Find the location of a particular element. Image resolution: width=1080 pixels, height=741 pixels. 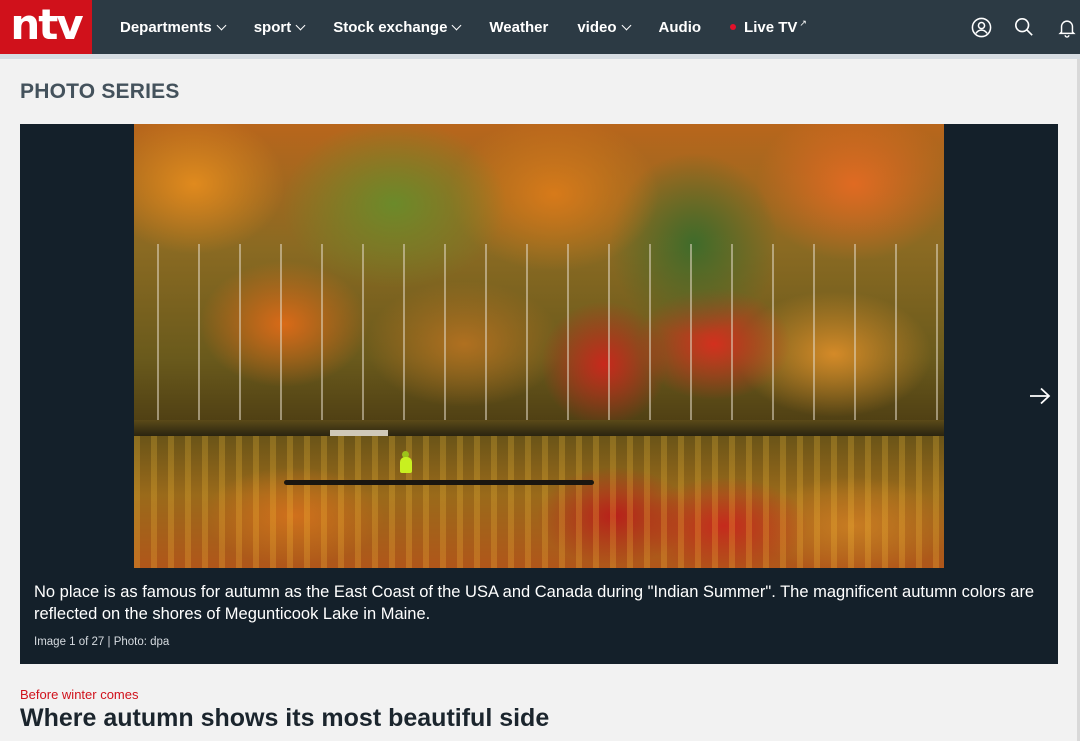

nav-item-label: Audio is located at coordinates (680, 27).